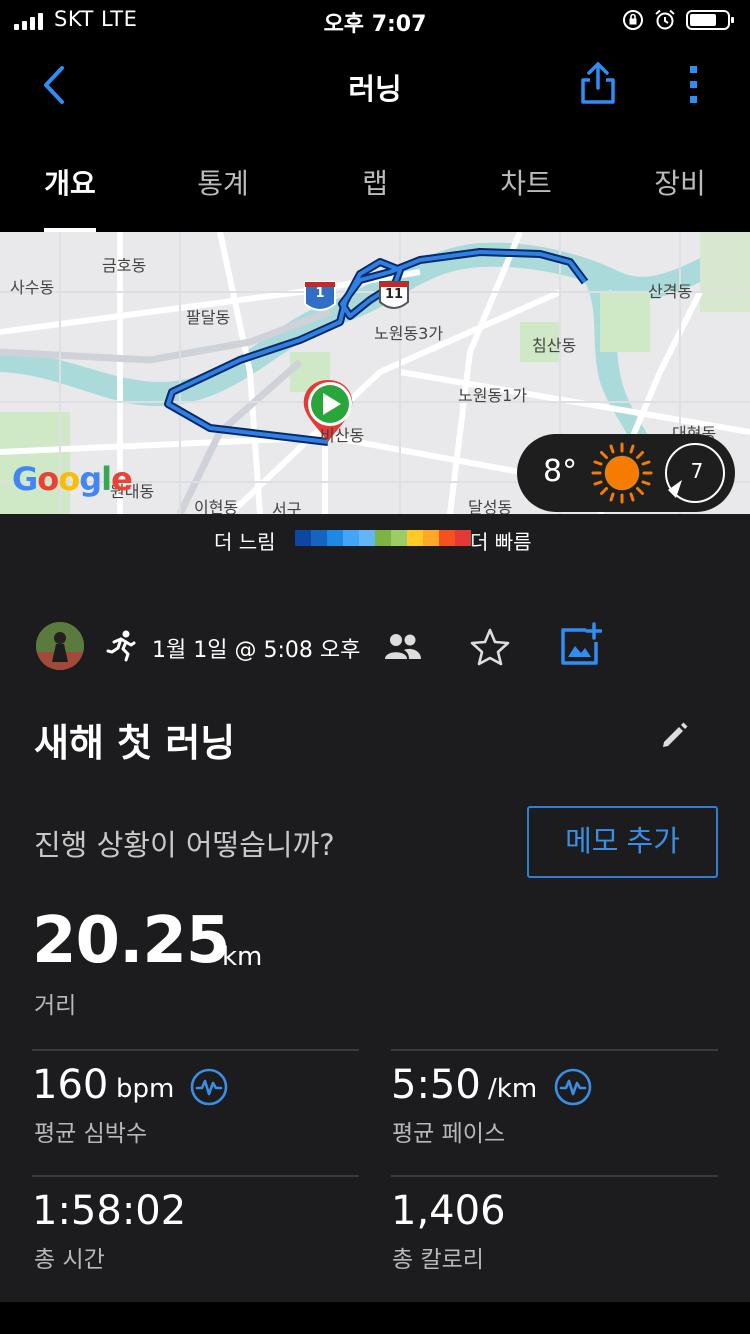 The width and height of the screenshot is (750, 1334). I want to click on pace-color-scale, so click(383, 538).